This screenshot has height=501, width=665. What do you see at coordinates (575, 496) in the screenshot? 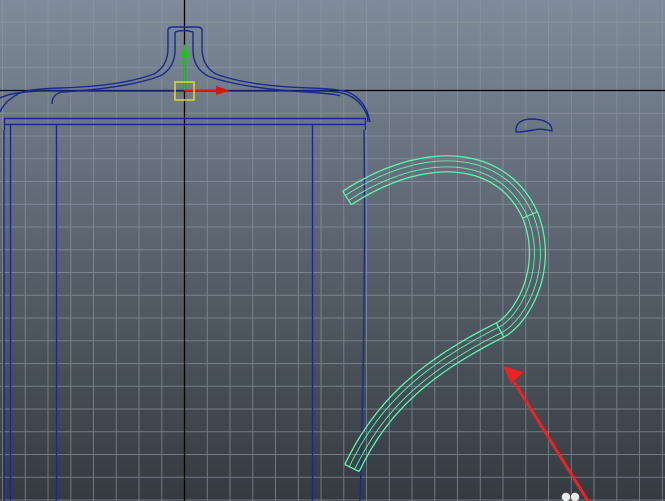
I see `cursor-dot-right` at bounding box center [575, 496].